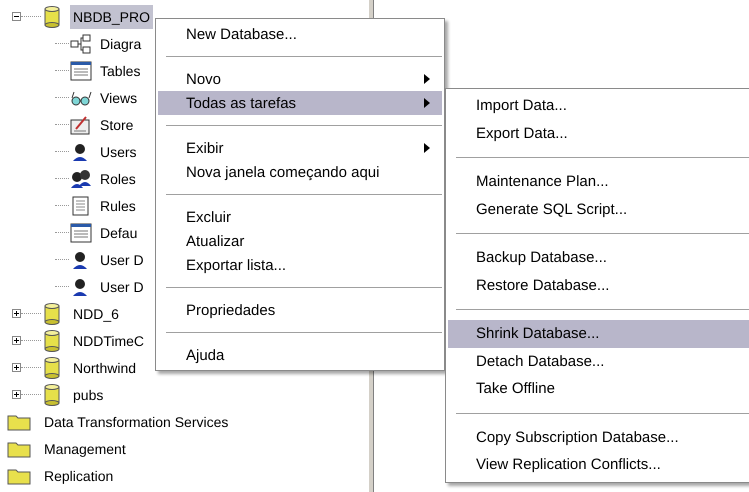 The image size is (749, 492). I want to click on tree-item: Store, so click(117, 124).